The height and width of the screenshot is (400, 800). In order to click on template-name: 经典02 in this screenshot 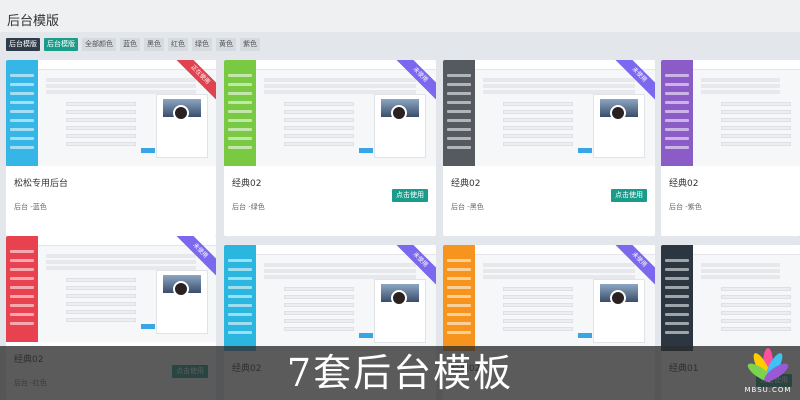, I will do `click(247, 184)`.